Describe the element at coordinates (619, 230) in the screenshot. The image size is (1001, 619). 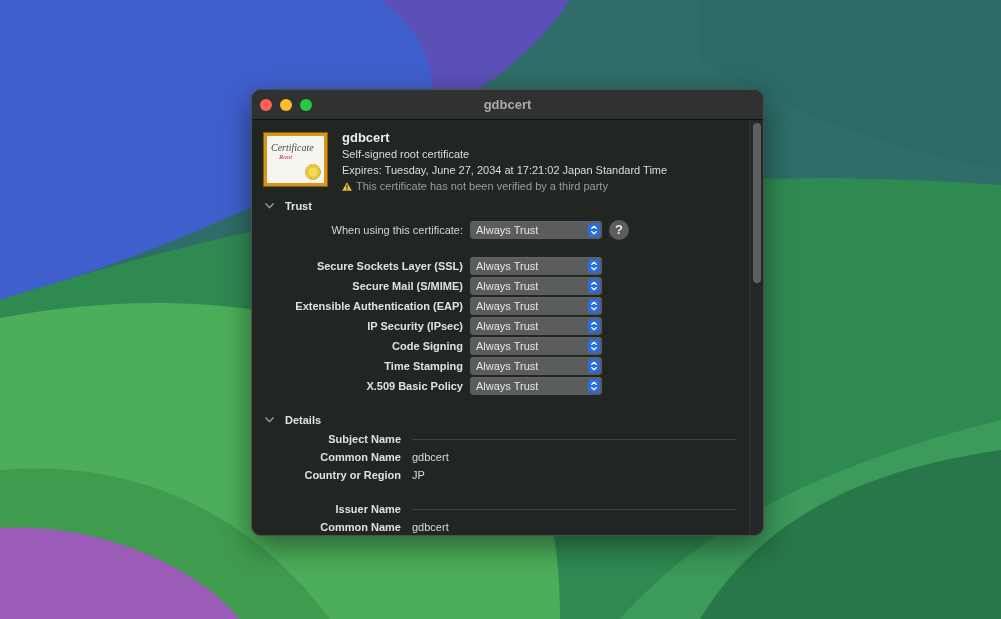
I see `help-button: ?` at that location.